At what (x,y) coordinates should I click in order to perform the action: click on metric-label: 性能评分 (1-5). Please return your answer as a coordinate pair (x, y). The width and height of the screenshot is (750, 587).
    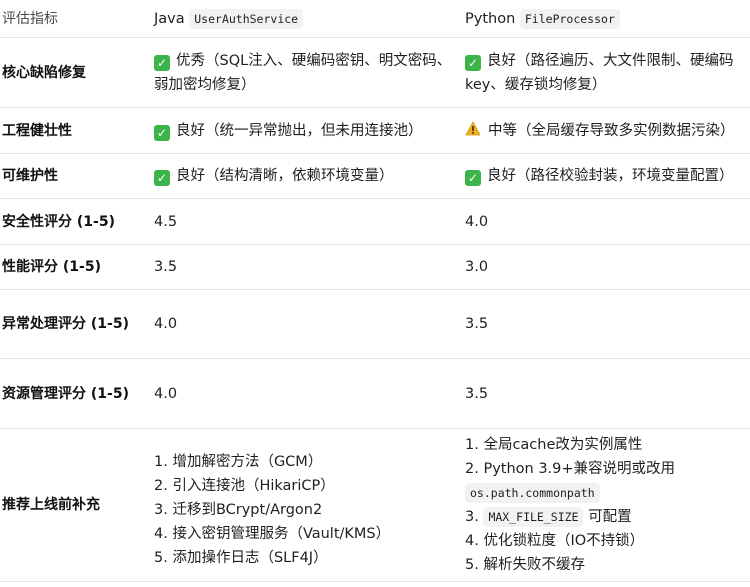
    Looking at the image, I should click on (76, 267).